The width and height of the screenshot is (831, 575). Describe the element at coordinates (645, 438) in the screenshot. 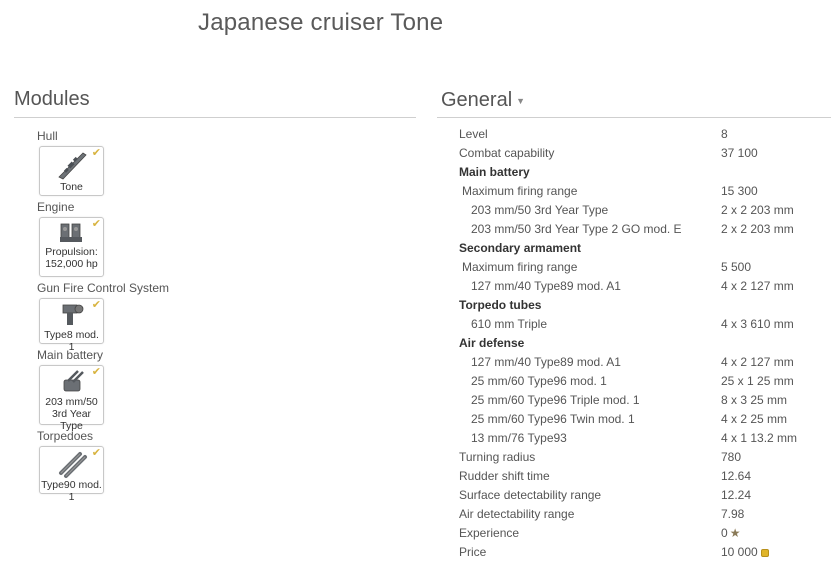

I see `stat-row-aa-5: 13 mm/76 Type93 4 x 1 13.2 mm` at that location.